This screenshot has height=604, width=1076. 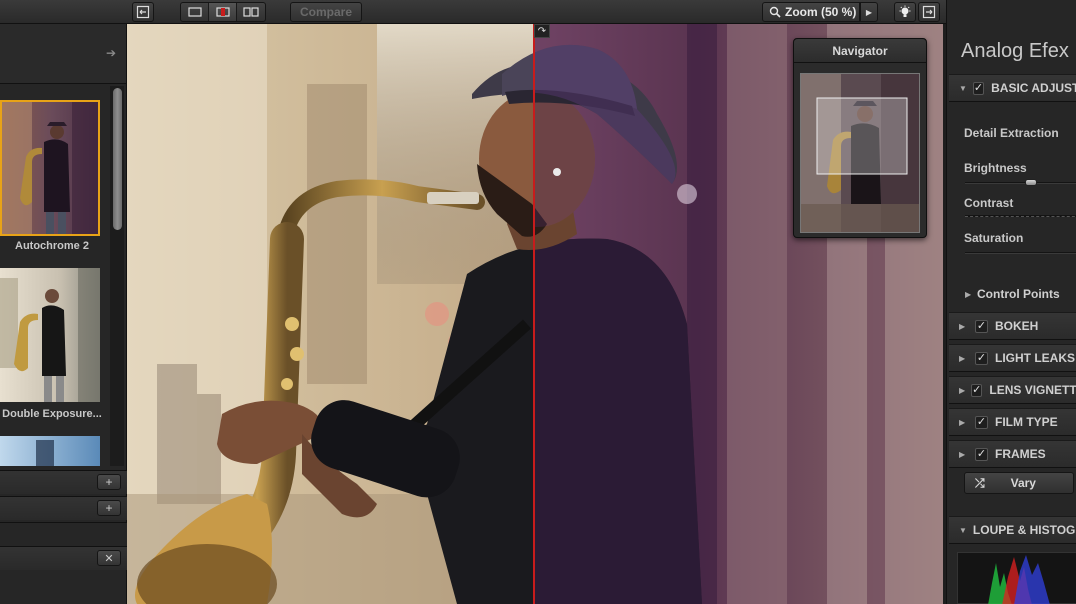 What do you see at coordinates (63, 558) in the screenshot?
I see `presets-row-4: ✕` at bounding box center [63, 558].